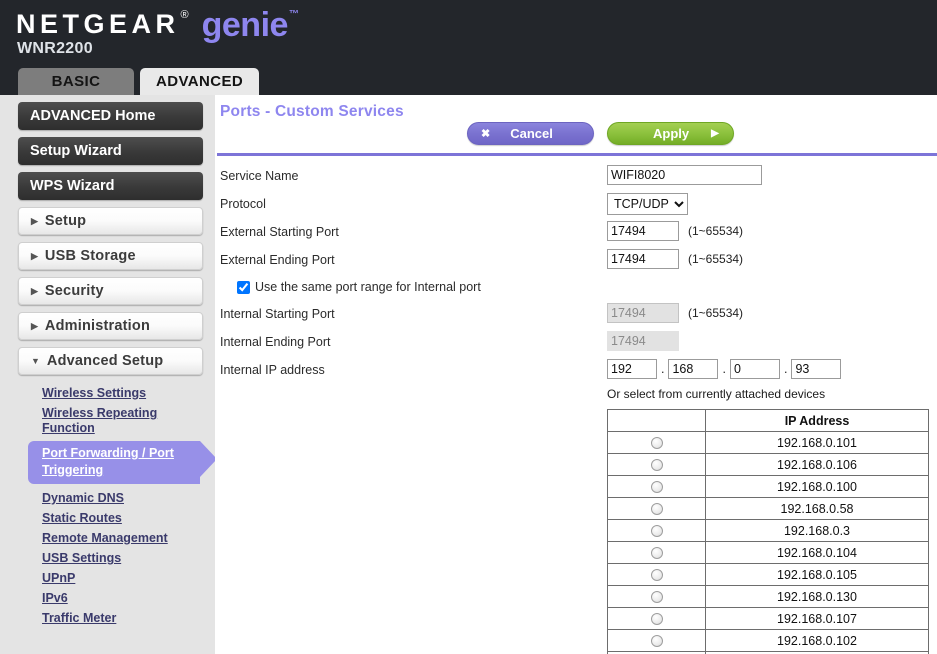  I want to click on table-row: 192.168.0.101, so click(768, 442).